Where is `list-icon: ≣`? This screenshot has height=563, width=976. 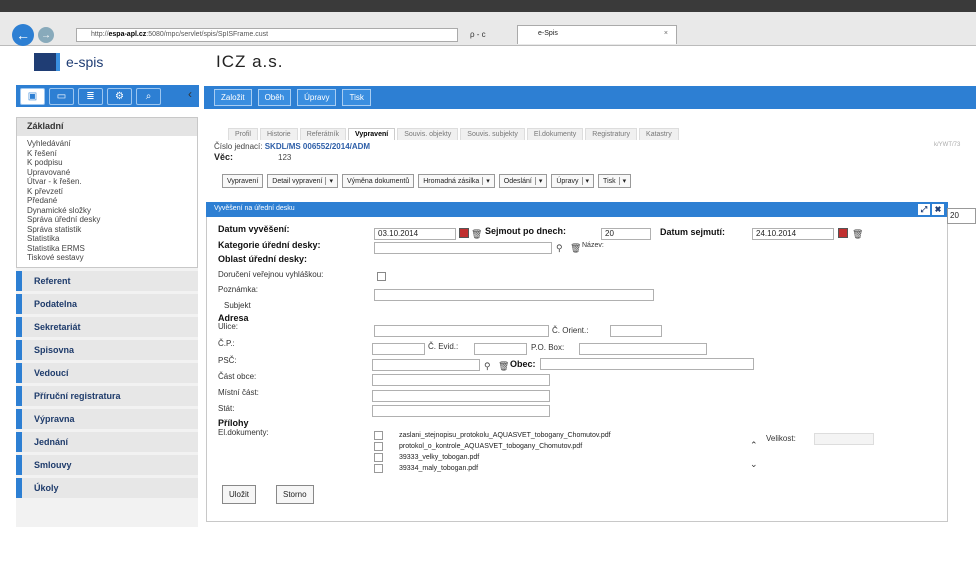
list-icon: ≣ is located at coordinates (90, 96).